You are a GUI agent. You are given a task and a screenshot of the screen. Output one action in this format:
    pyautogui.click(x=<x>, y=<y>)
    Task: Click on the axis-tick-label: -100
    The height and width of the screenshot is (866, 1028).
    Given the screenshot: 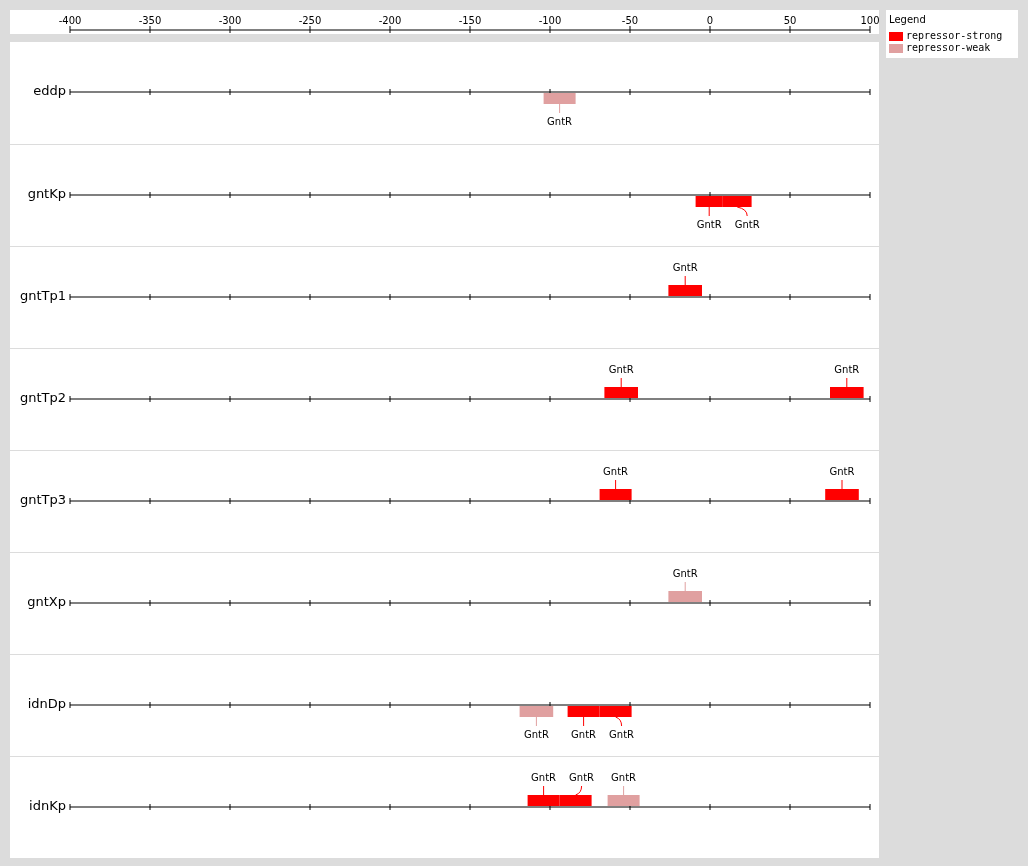 What is the action you would take?
    pyautogui.click(x=550, y=20)
    